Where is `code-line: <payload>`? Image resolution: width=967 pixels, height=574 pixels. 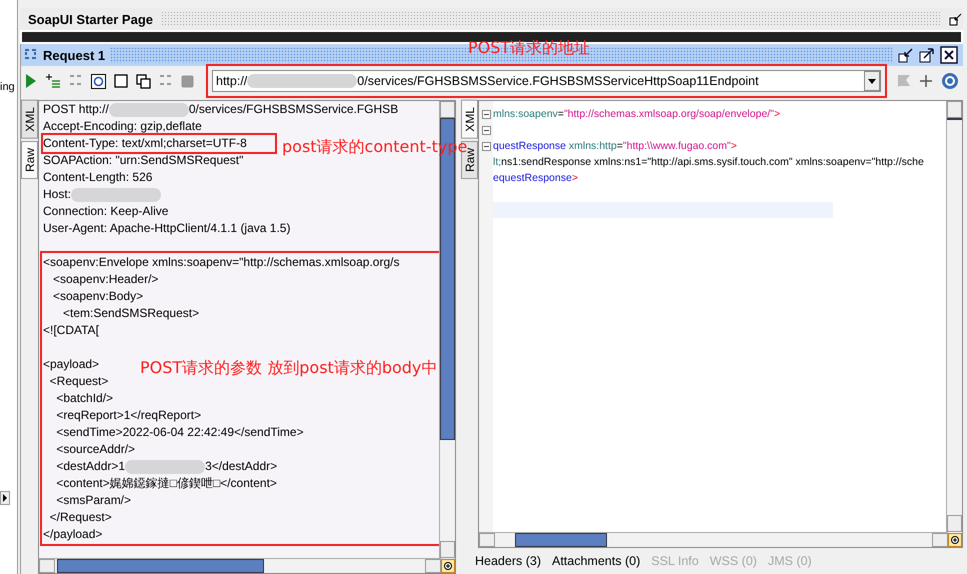
code-line: <payload> is located at coordinates (71, 364).